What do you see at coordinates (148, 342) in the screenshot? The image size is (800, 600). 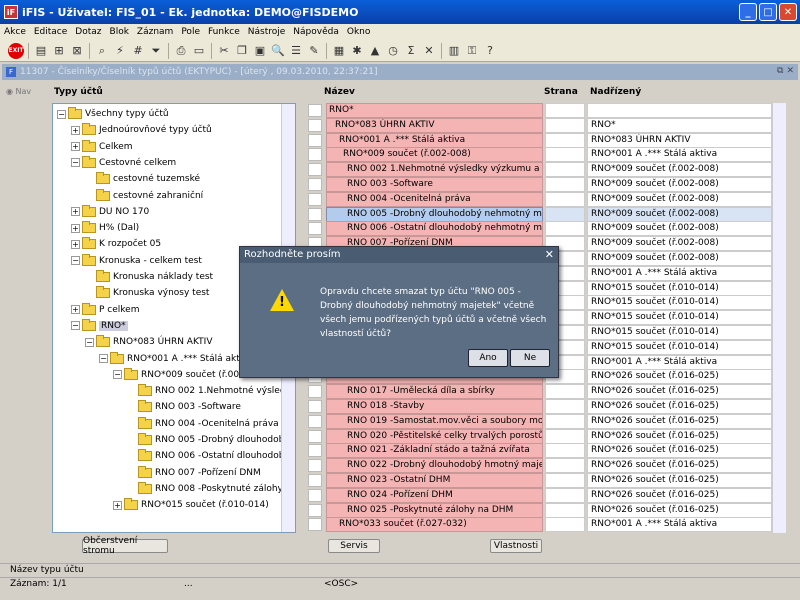 I see `tree-node: − RNO*083 ÚHRN AKTIV` at bounding box center [148, 342].